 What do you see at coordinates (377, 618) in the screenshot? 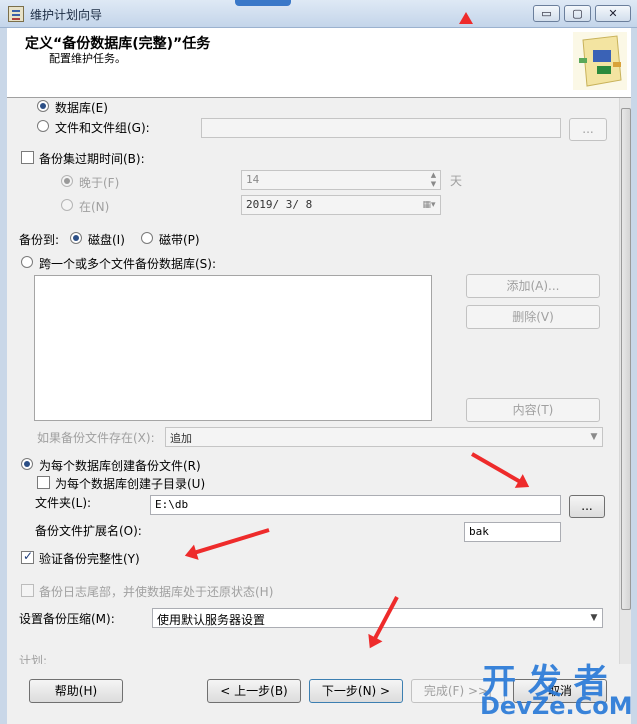
I see `compression-select: 使用默认服务器设置` at bounding box center [377, 618].